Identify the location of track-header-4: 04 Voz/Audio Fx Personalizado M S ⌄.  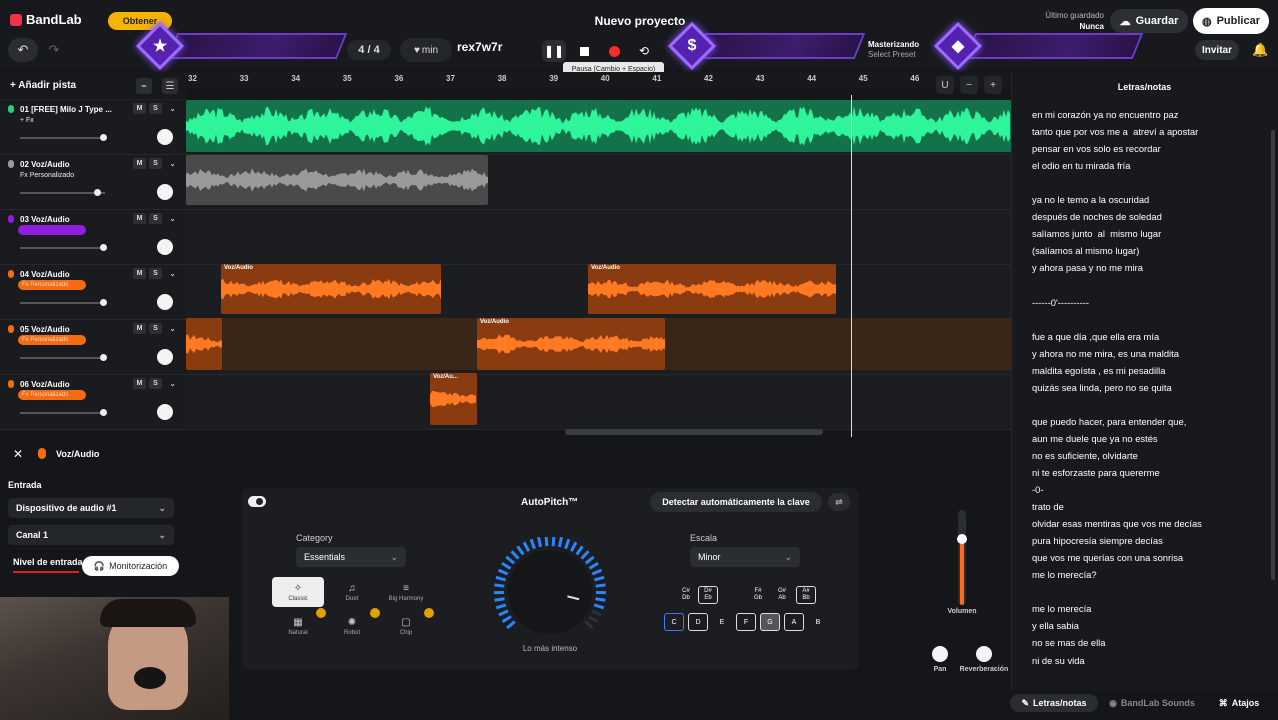
(93, 292).